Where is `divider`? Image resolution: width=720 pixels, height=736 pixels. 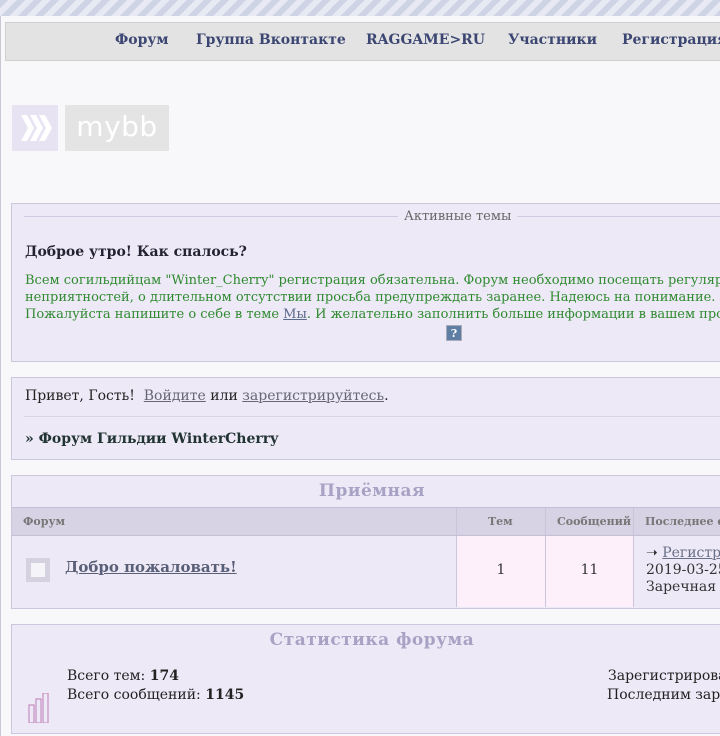 divider is located at coordinates (372, 416).